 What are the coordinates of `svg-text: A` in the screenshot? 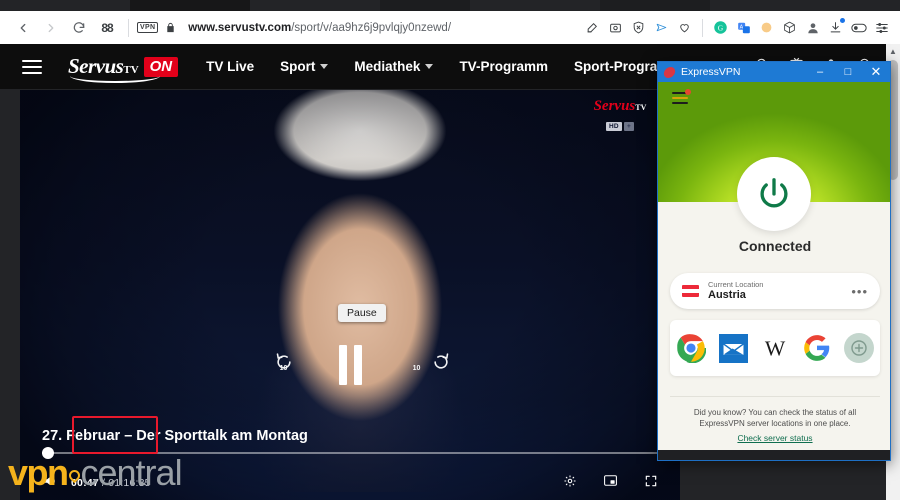 It's located at (741, 27).